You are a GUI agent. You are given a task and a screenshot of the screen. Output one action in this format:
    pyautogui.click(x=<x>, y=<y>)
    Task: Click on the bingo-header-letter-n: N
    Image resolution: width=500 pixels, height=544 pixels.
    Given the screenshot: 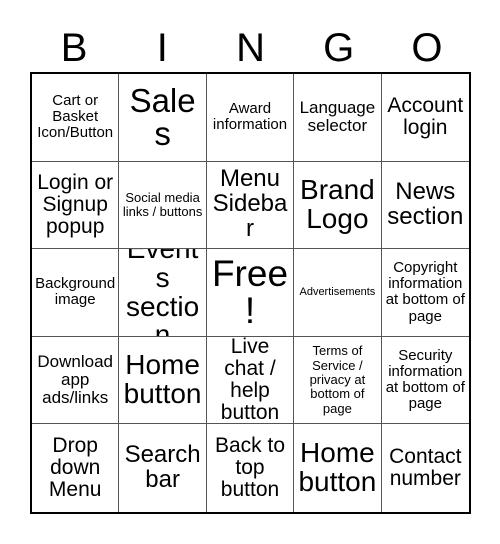 What is the action you would take?
    pyautogui.click(x=250, y=48)
    